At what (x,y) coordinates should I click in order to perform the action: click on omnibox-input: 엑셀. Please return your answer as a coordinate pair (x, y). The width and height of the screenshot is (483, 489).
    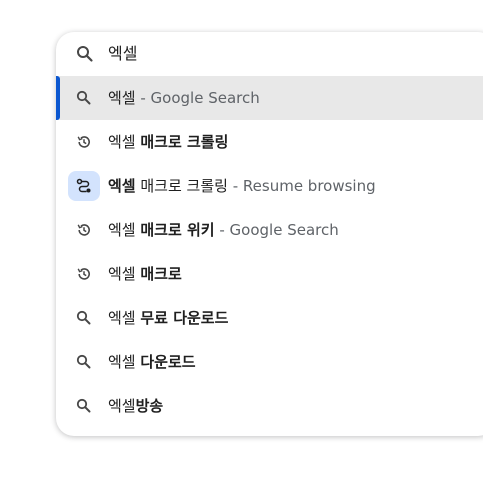
    Looking at the image, I should click on (122, 54).